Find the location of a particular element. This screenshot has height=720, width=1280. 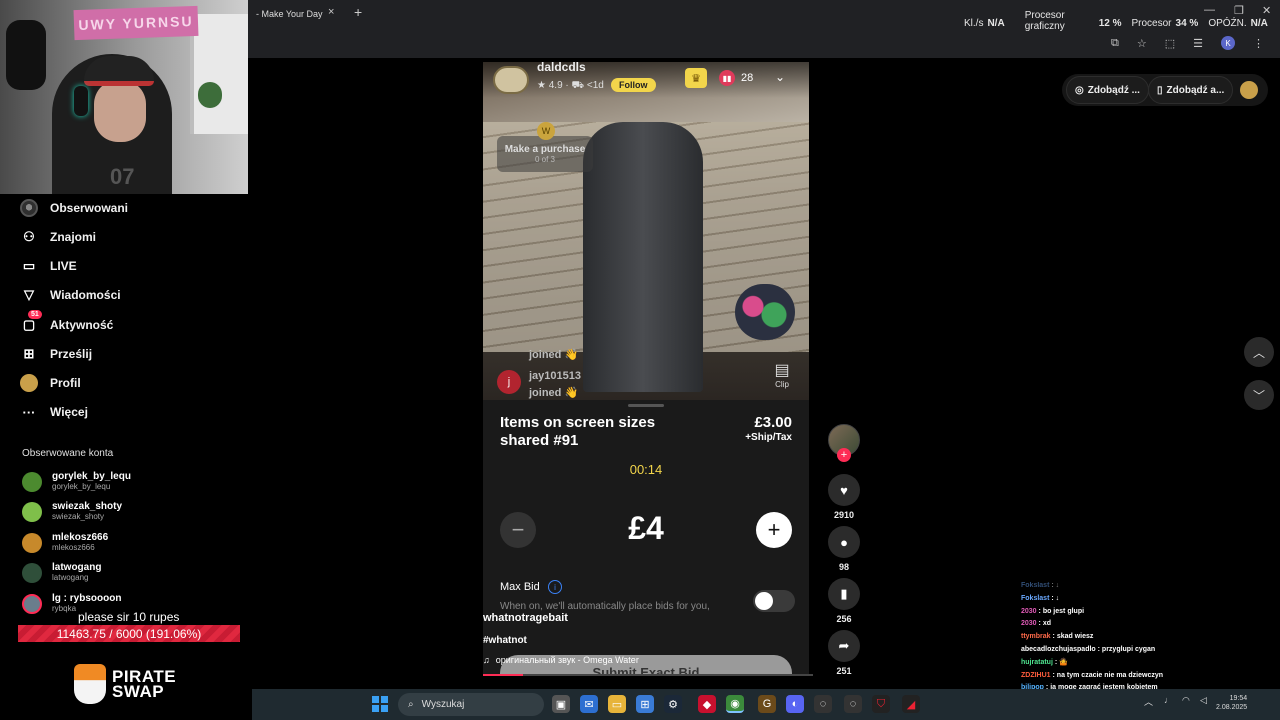

latency-value: N/A is located at coordinates (1259, 23).